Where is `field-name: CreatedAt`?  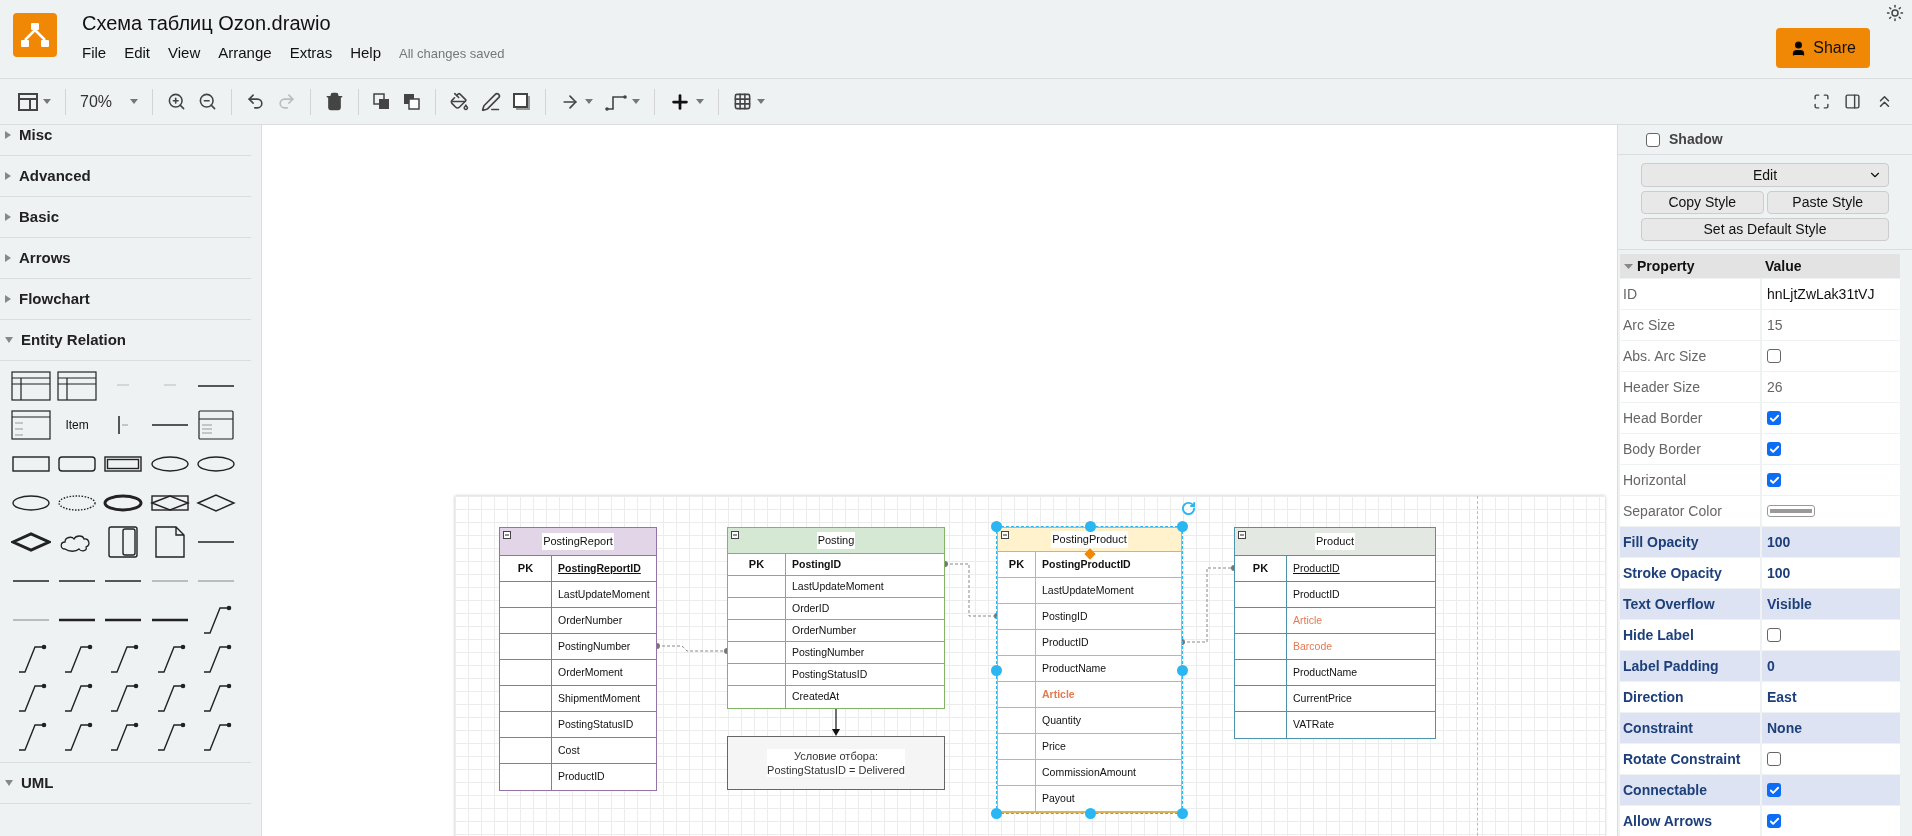 field-name: CreatedAt is located at coordinates (816, 697).